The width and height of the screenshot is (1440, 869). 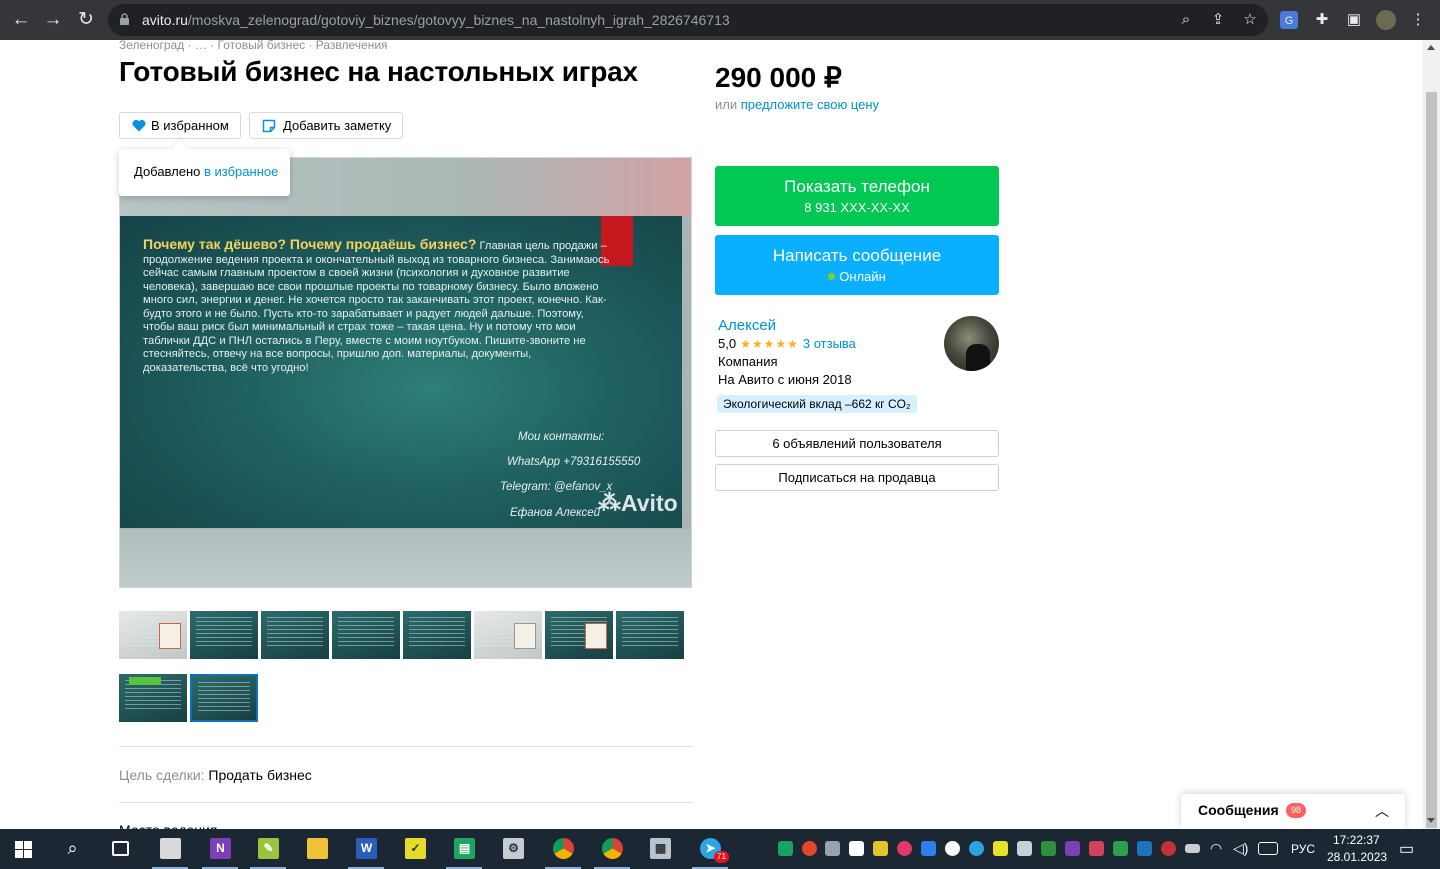 I want to click on phone-mask: 8 931 XXX-XX-XX, so click(x=857, y=207).